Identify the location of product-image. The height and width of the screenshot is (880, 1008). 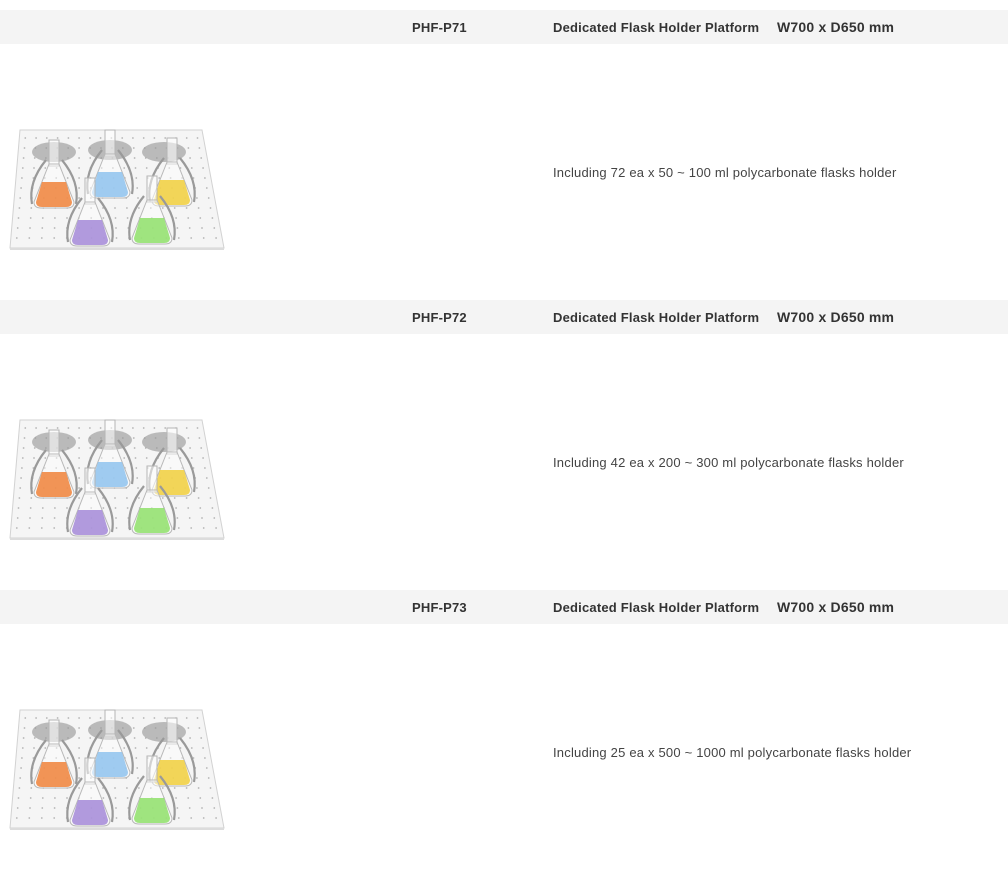
(118, 455).